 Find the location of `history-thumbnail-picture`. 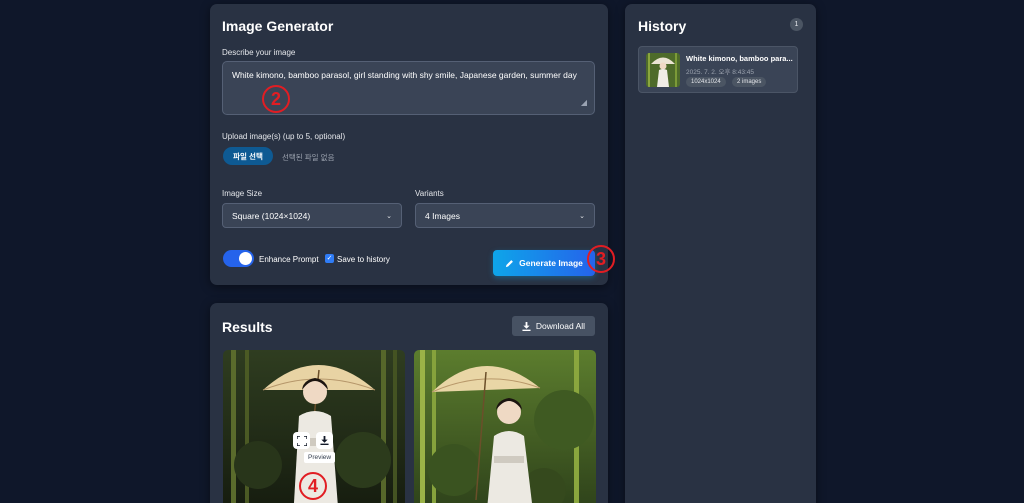

history-thumbnail-picture is located at coordinates (663, 70).